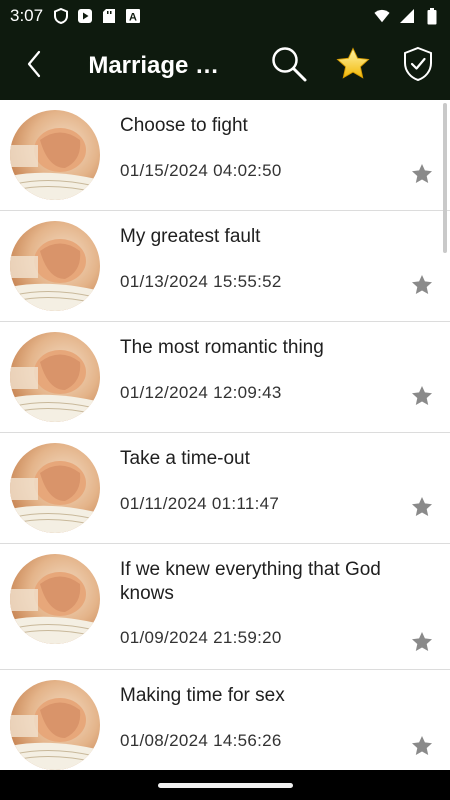  Describe the element at coordinates (85, 16) in the screenshot. I see `play-store-icon` at that location.